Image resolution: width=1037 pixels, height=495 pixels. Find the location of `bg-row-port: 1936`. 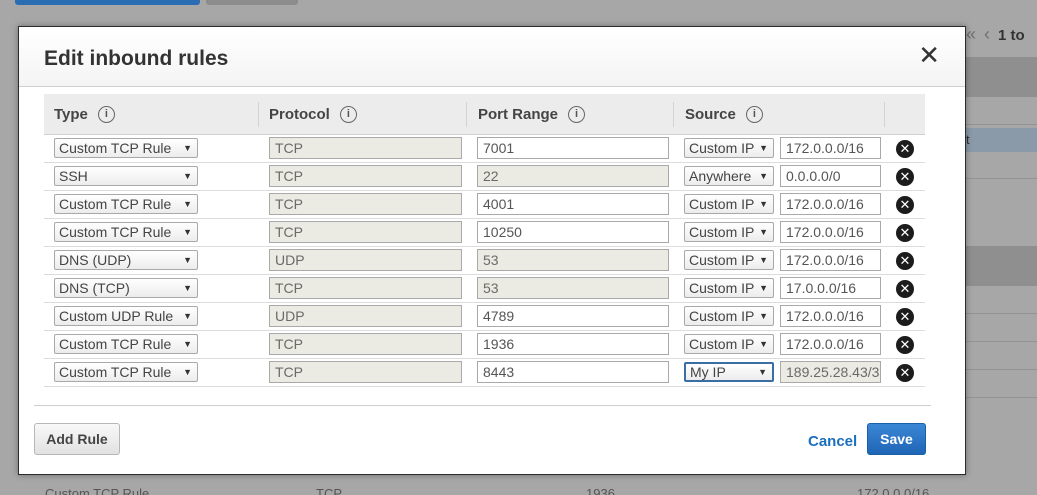

bg-row-port: 1936 is located at coordinates (600, 490).